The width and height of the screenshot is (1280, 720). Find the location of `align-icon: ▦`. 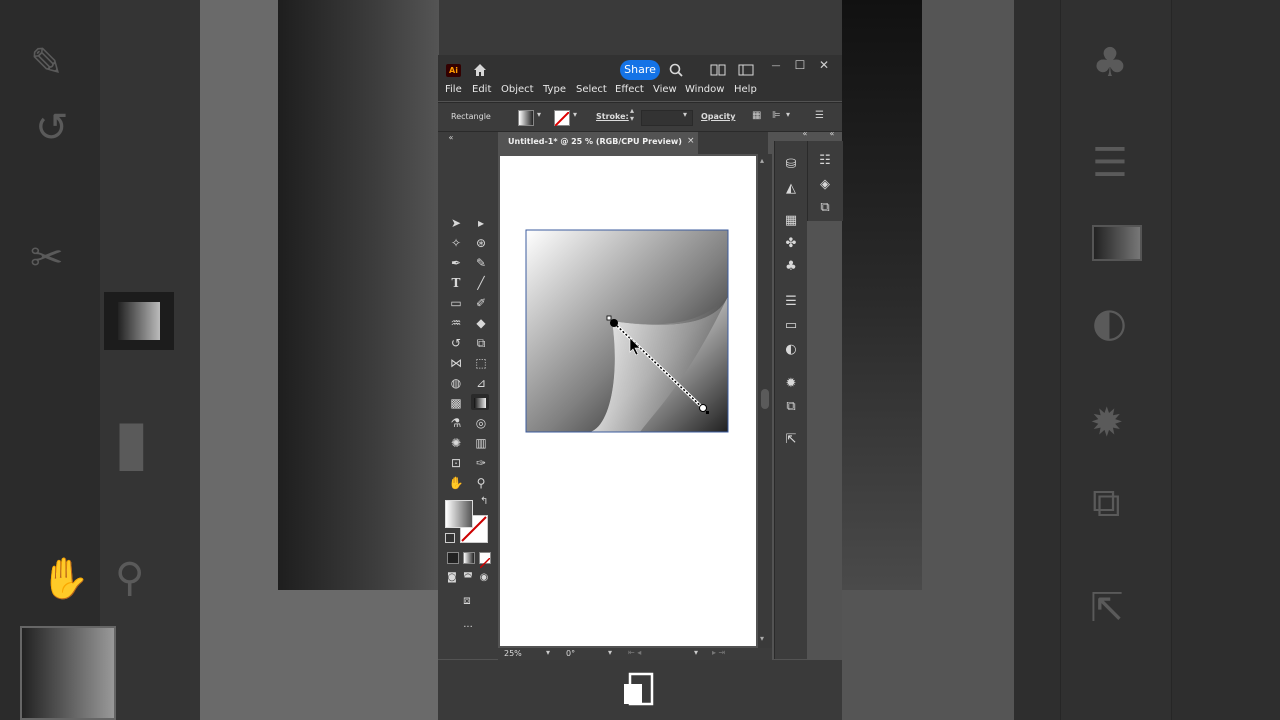

align-icon: ▦ is located at coordinates (756, 115).